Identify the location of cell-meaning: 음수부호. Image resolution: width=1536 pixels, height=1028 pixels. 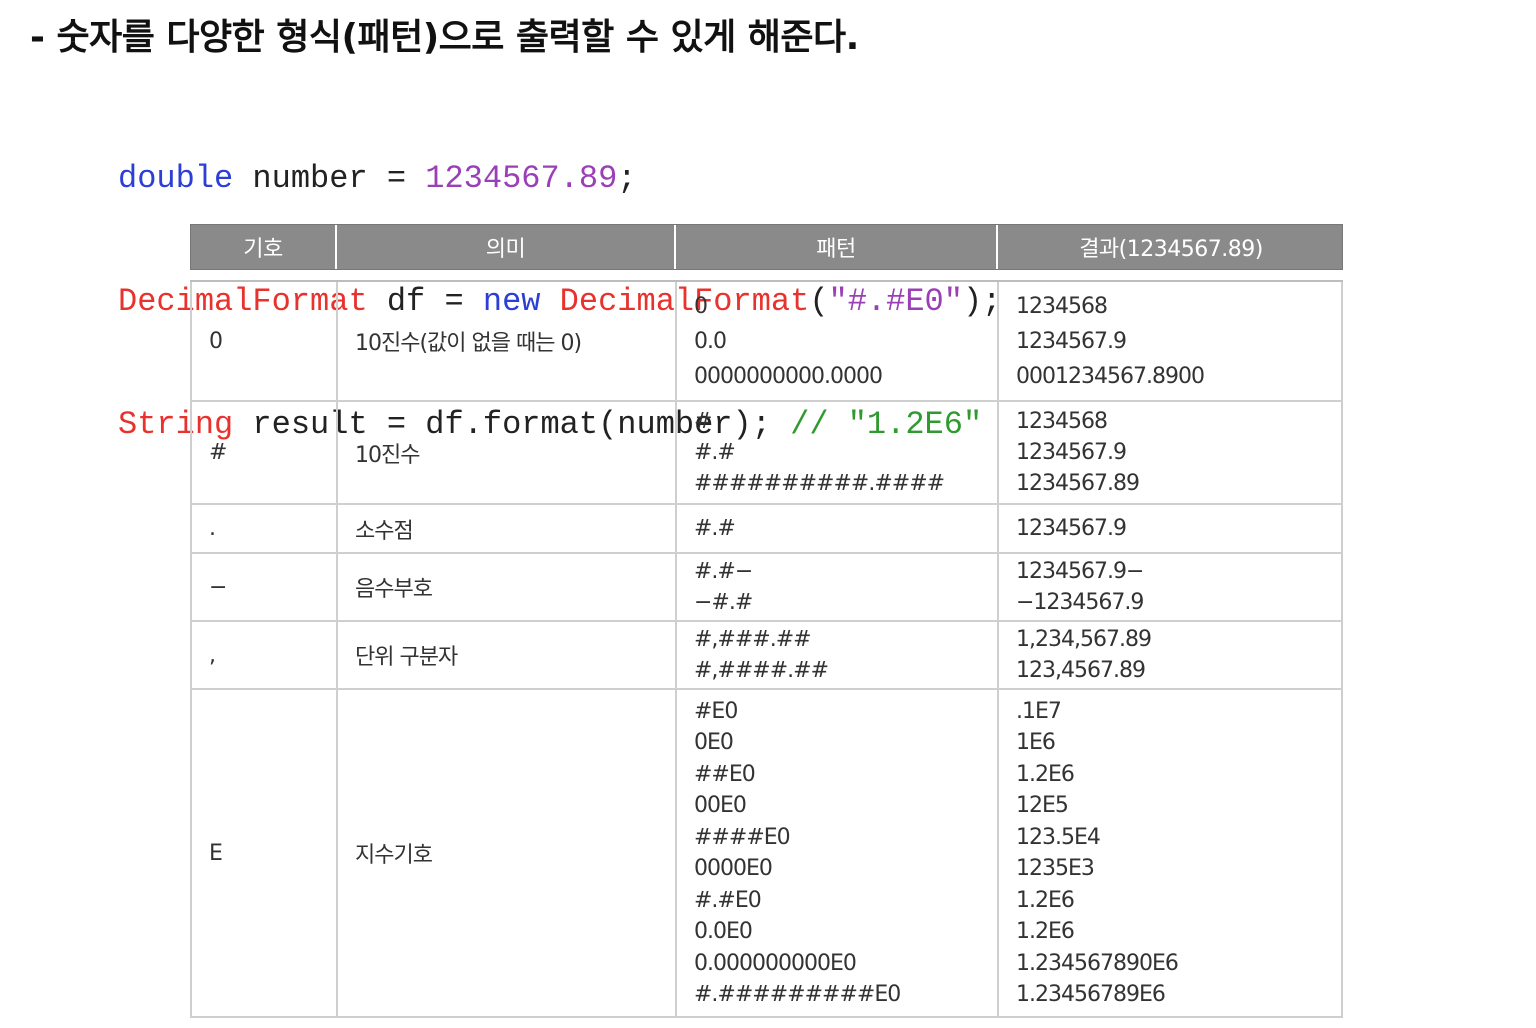
(505, 587).